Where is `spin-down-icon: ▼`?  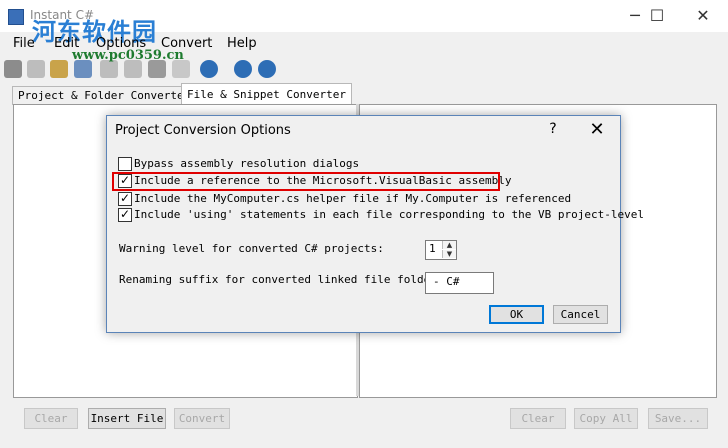 spin-down-icon: ▼ is located at coordinates (449, 254).